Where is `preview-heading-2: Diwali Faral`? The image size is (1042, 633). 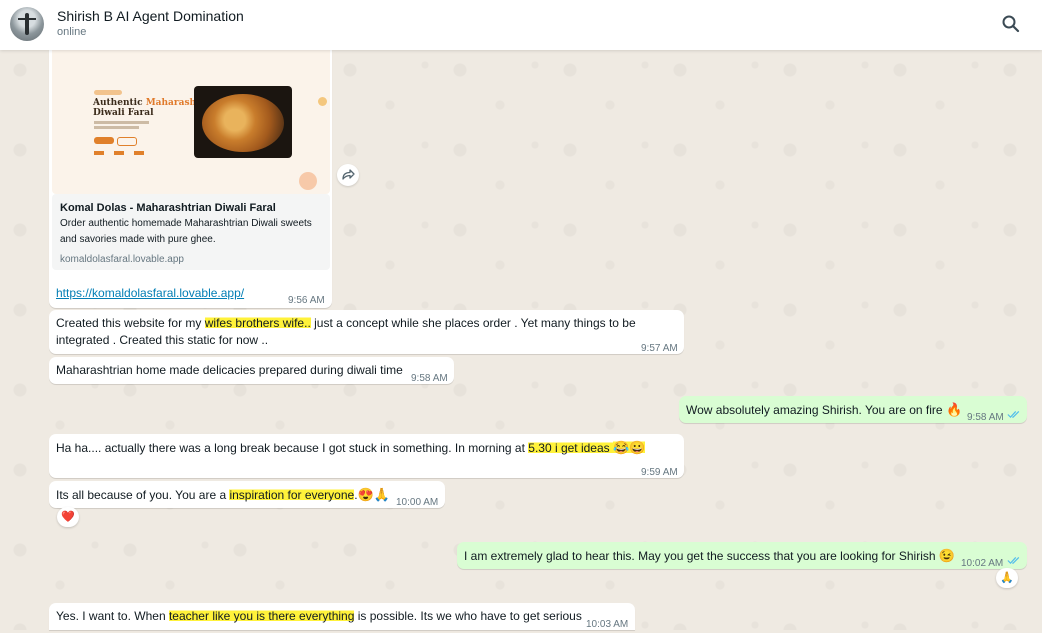 preview-heading-2: Diwali Faral is located at coordinates (123, 113).